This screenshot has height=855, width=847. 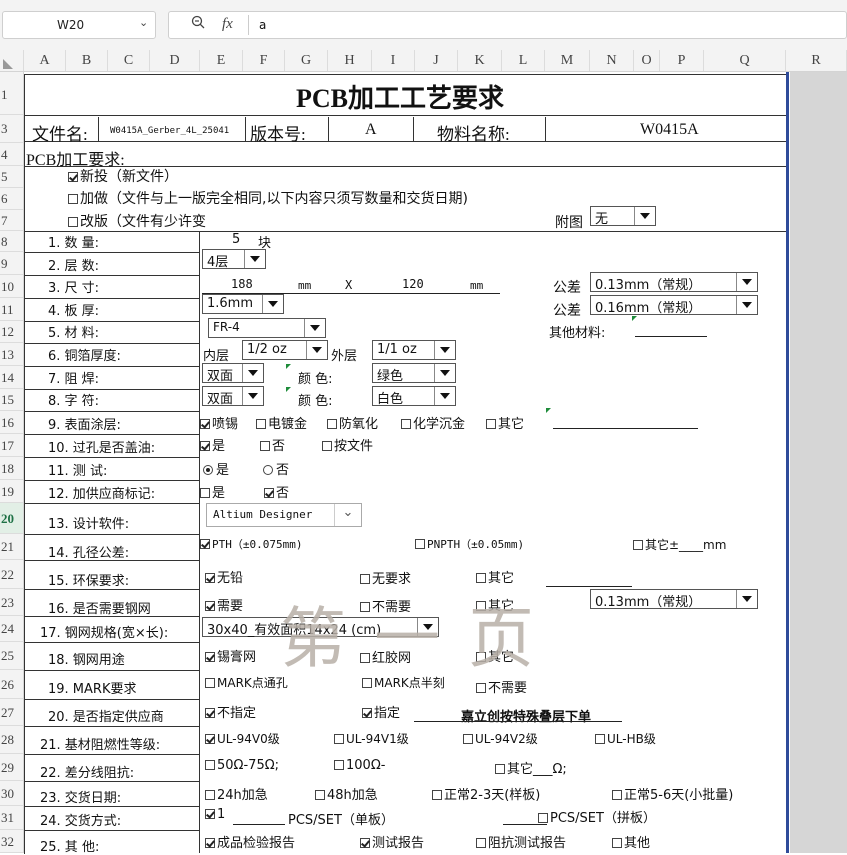 What do you see at coordinates (212, 491) in the screenshot?
I see `mark-yes: 是` at bounding box center [212, 491].